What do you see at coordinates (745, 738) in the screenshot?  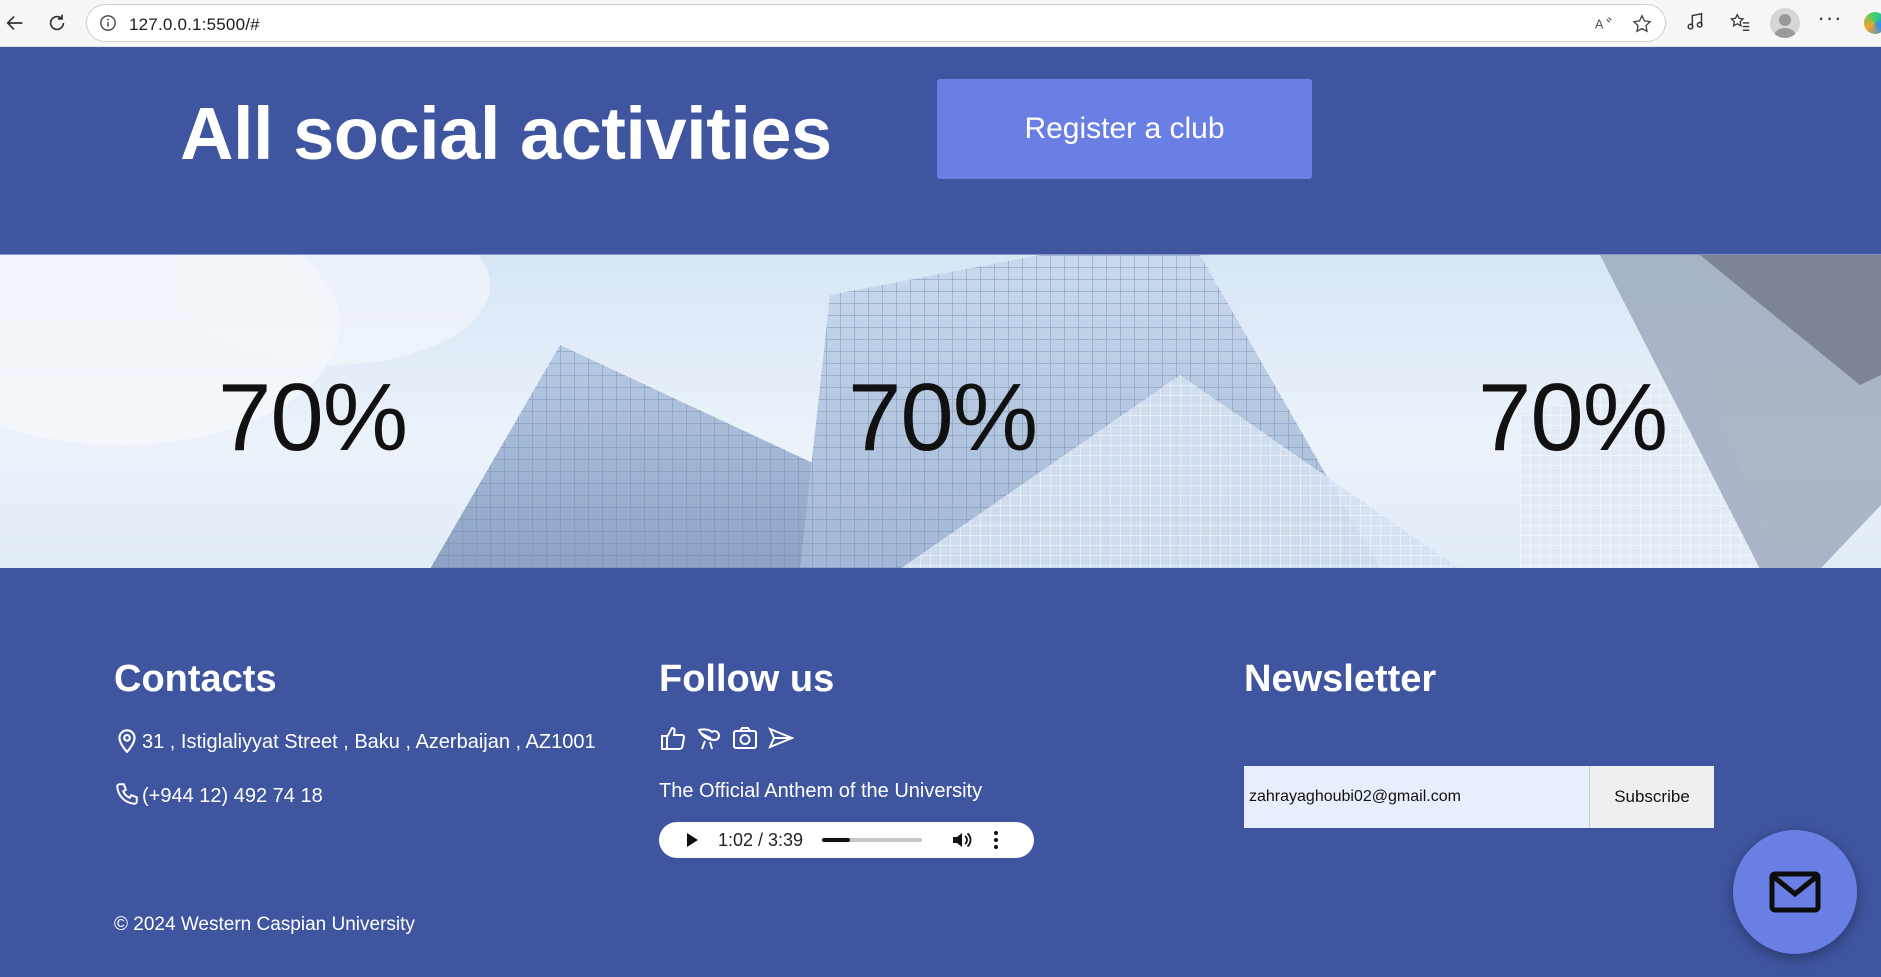 I see `camera-icon` at bounding box center [745, 738].